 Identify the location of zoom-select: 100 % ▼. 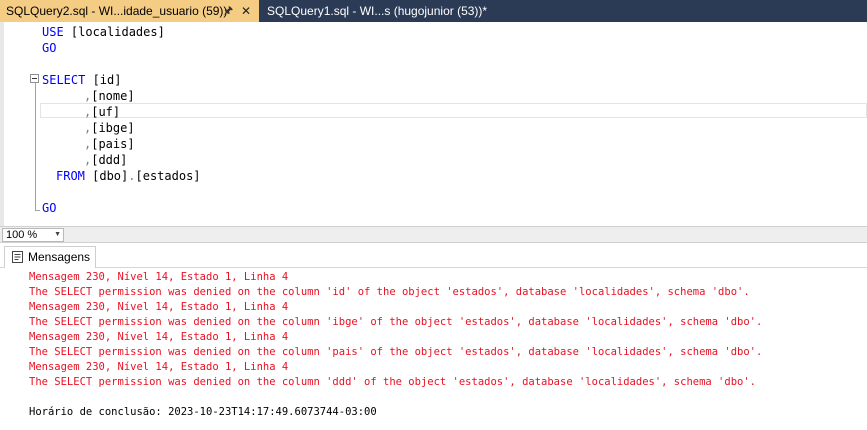
(33, 235).